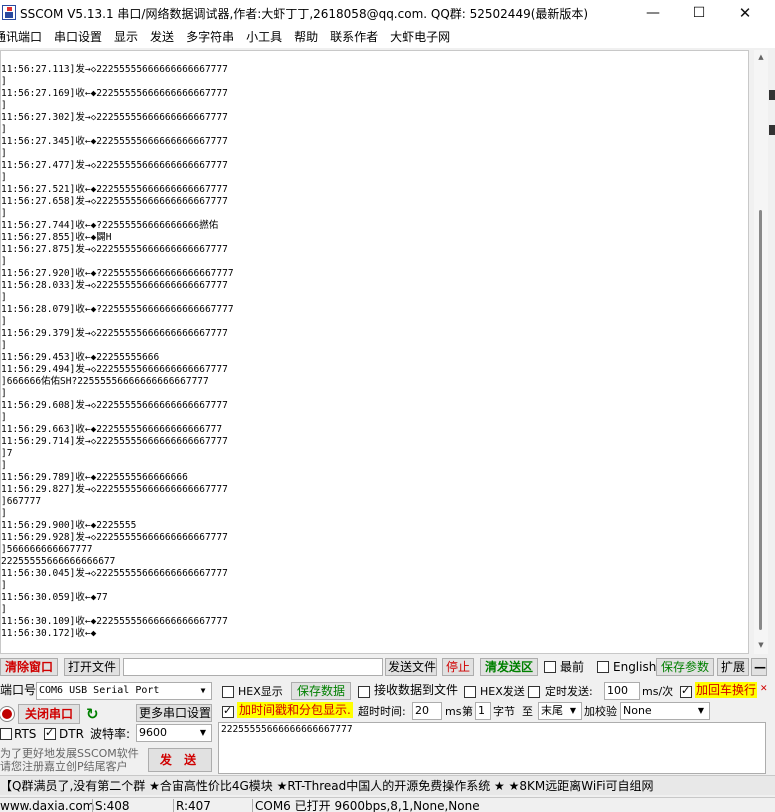 This screenshot has width=775, height=812. What do you see at coordinates (114, 189) in the screenshot?
I see `log-line: 11:56:27.521]收←◆22255555666666666667777` at bounding box center [114, 189].